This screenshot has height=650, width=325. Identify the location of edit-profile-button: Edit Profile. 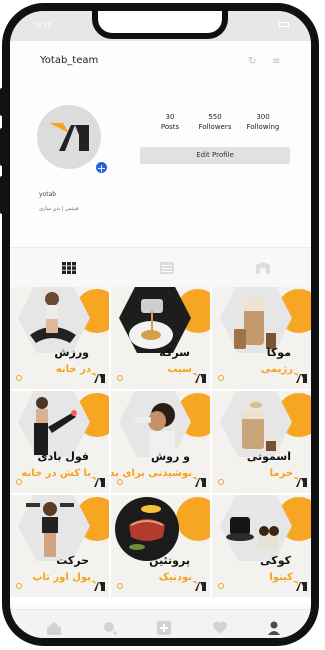
(215, 155).